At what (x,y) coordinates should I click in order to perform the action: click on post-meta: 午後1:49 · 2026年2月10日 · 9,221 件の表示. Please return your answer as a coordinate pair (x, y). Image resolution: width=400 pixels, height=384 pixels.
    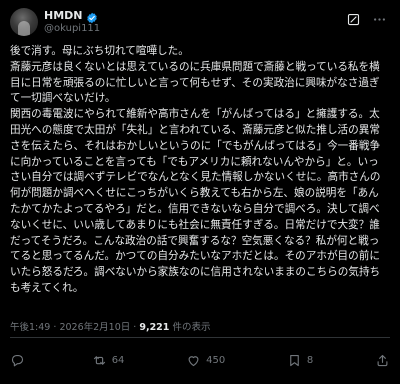
    Looking at the image, I should click on (110, 326).